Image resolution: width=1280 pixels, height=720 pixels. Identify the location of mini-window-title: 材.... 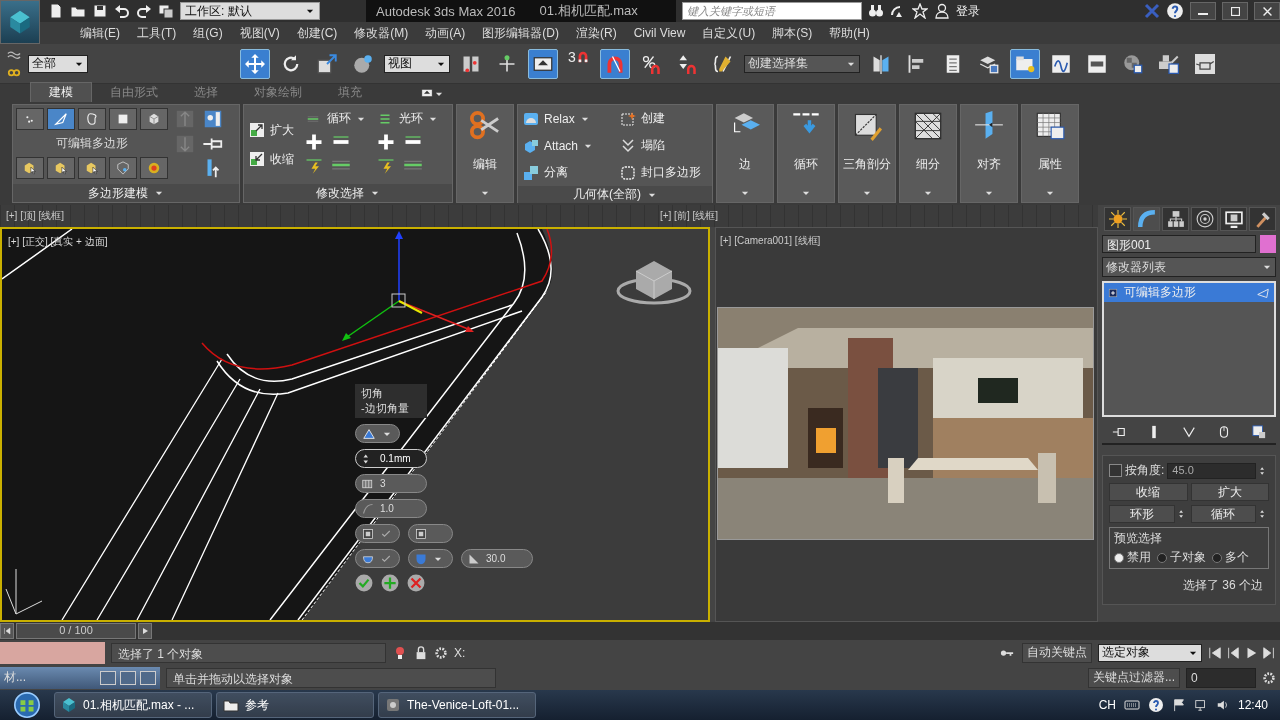
(15, 677).